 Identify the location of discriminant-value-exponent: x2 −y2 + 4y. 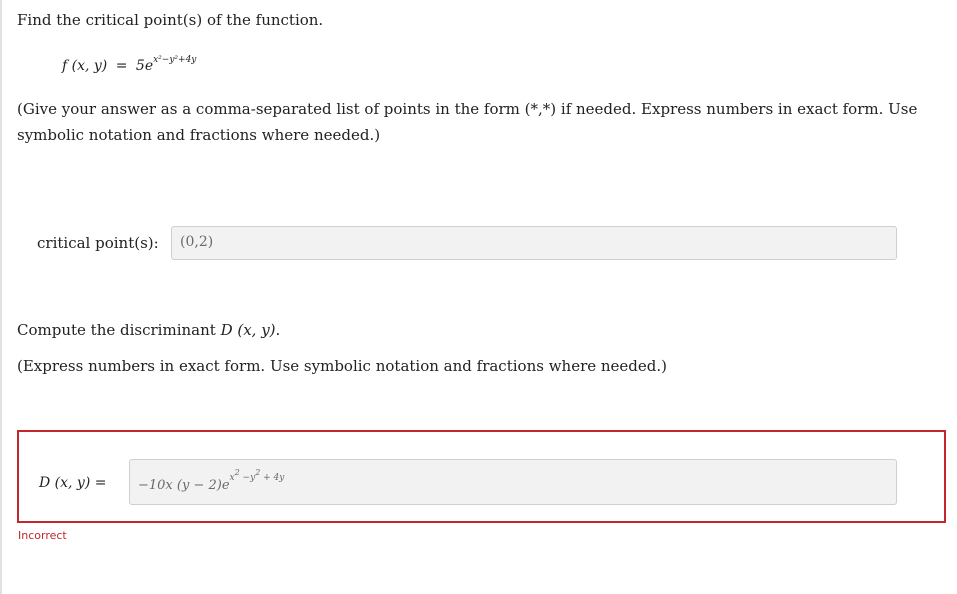
(257, 475).